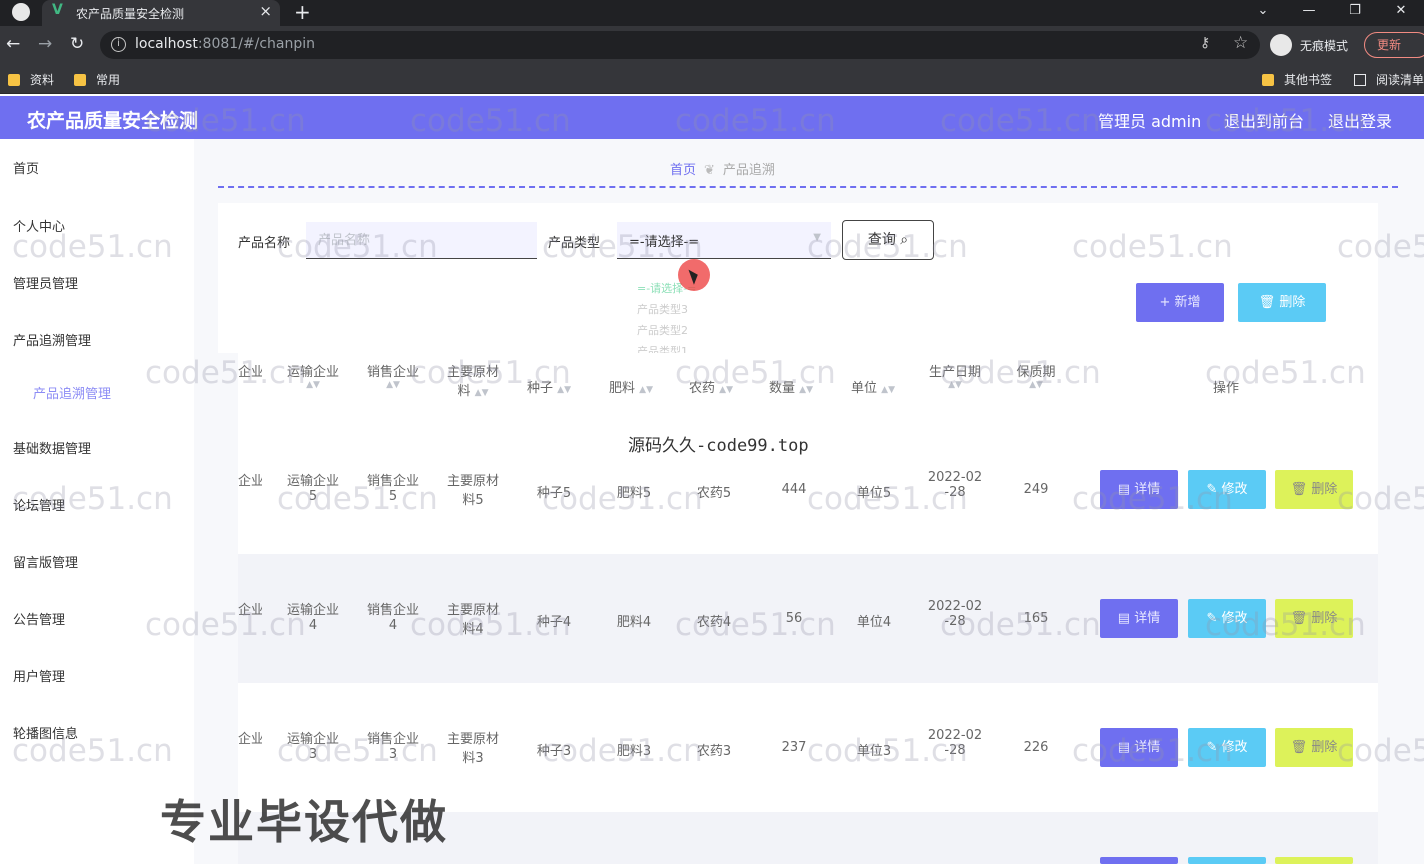 The height and width of the screenshot is (864, 1424). What do you see at coordinates (31, 79) in the screenshot?
I see `bookmark-folder: 资料` at bounding box center [31, 79].